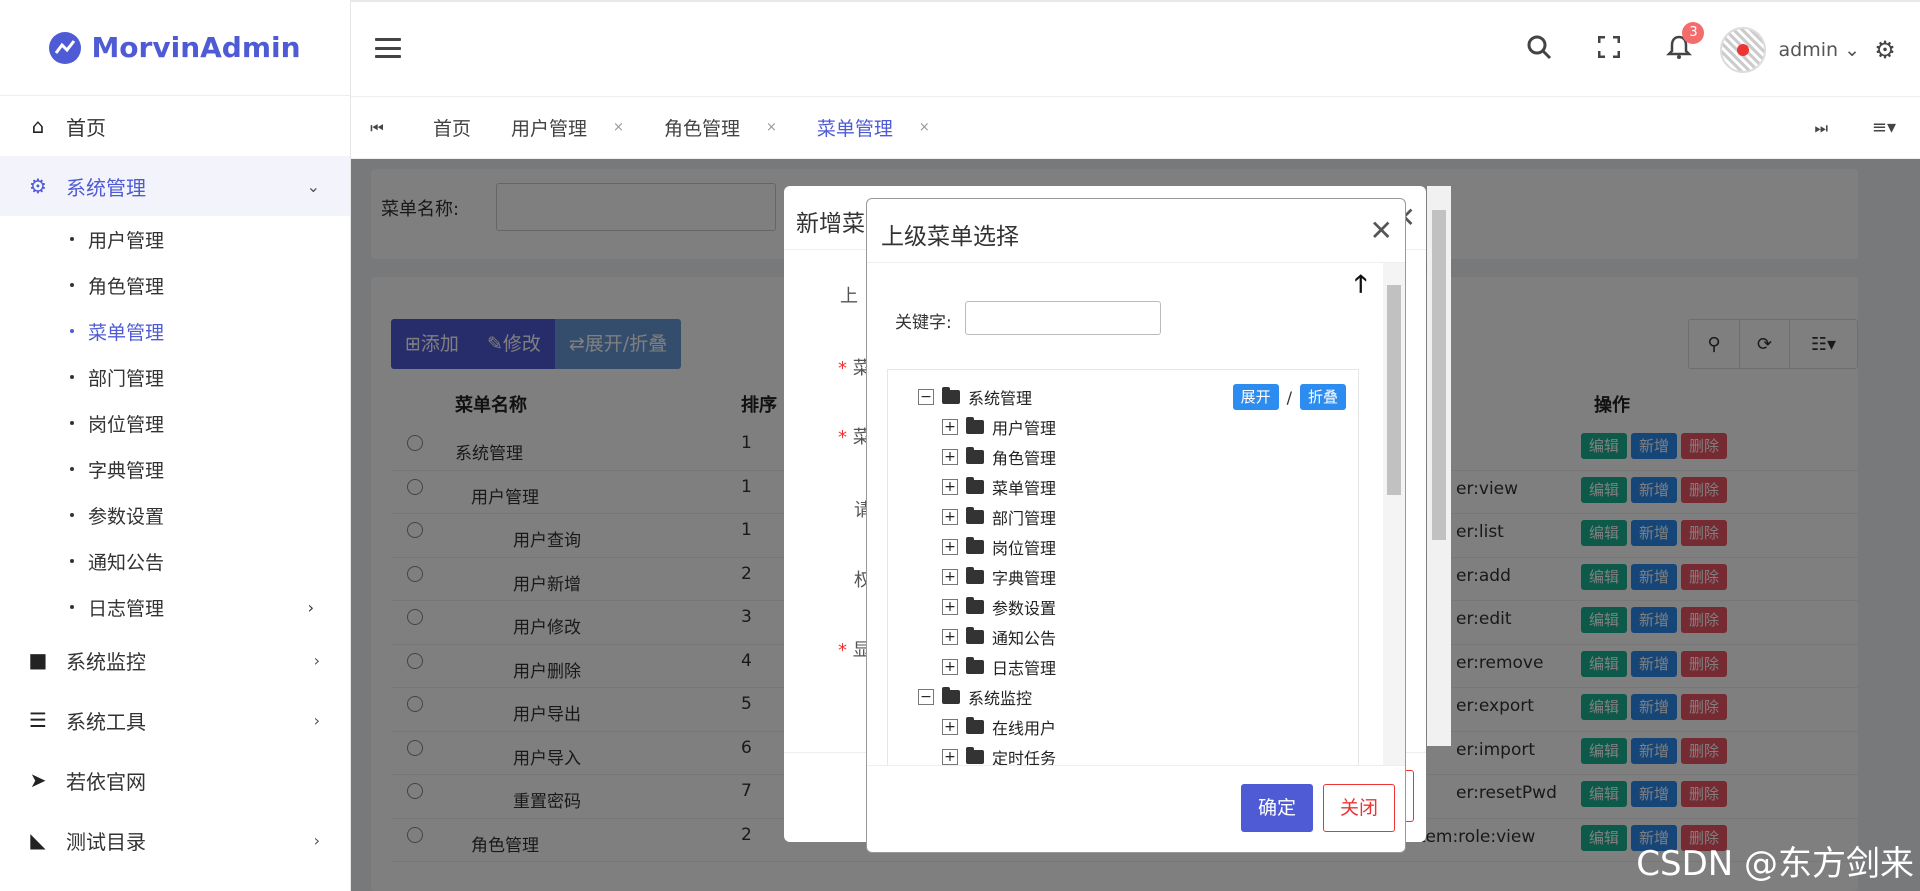  Describe the element at coordinates (1024, 457) in the screenshot. I see `tree-node-label: 角色管理` at that location.